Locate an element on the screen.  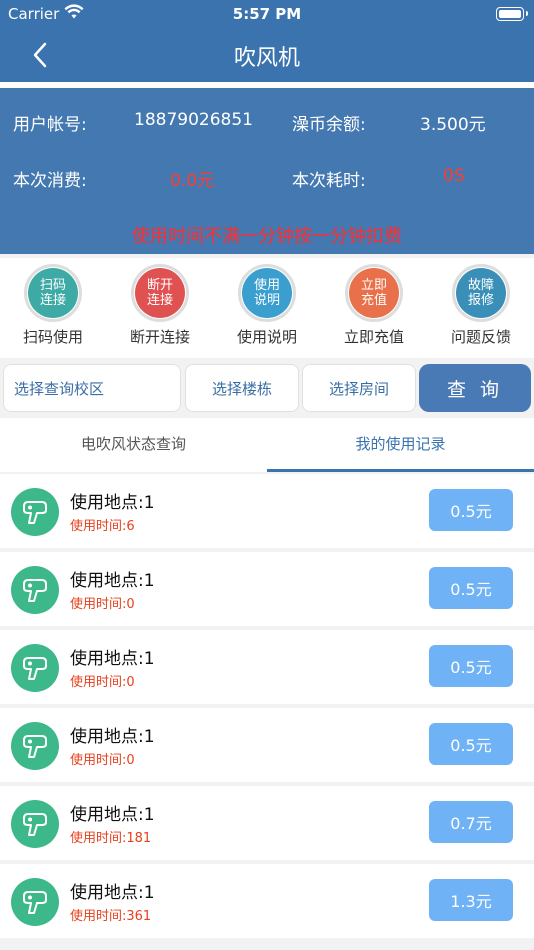
recharge-button: 立即 充值 立即充值 is located at coordinates (374, 305).